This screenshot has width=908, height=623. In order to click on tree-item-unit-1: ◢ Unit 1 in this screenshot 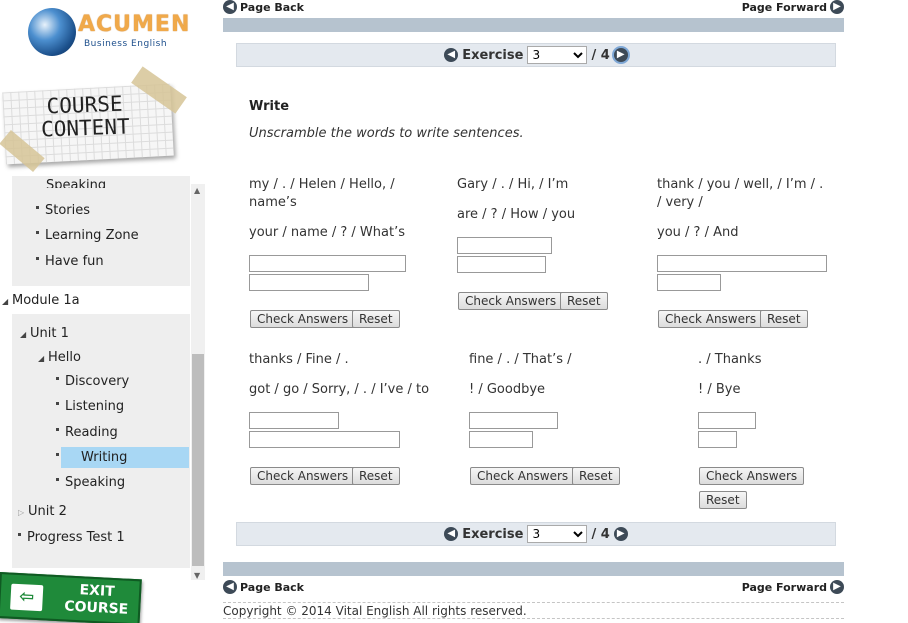, I will do `click(44, 334)`.